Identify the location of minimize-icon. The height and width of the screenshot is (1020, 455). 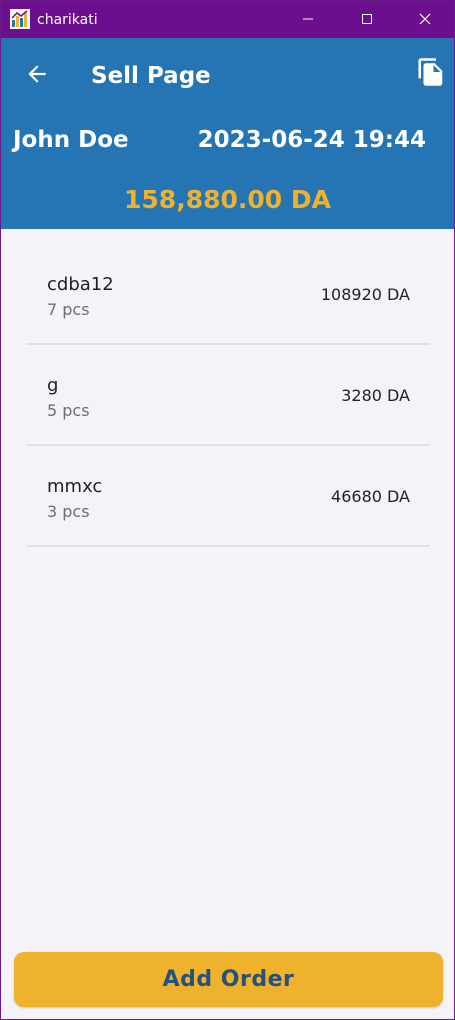
(308, 19).